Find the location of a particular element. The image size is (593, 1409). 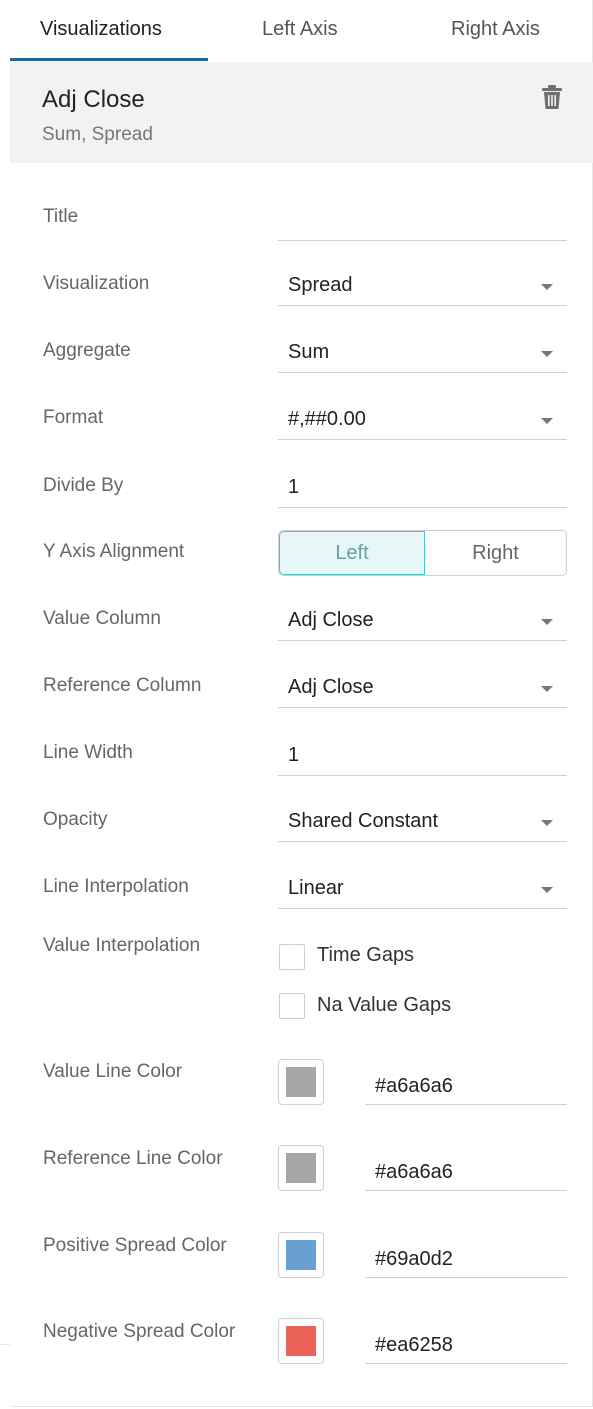

format-select: #,##0.00 is located at coordinates (422, 422).